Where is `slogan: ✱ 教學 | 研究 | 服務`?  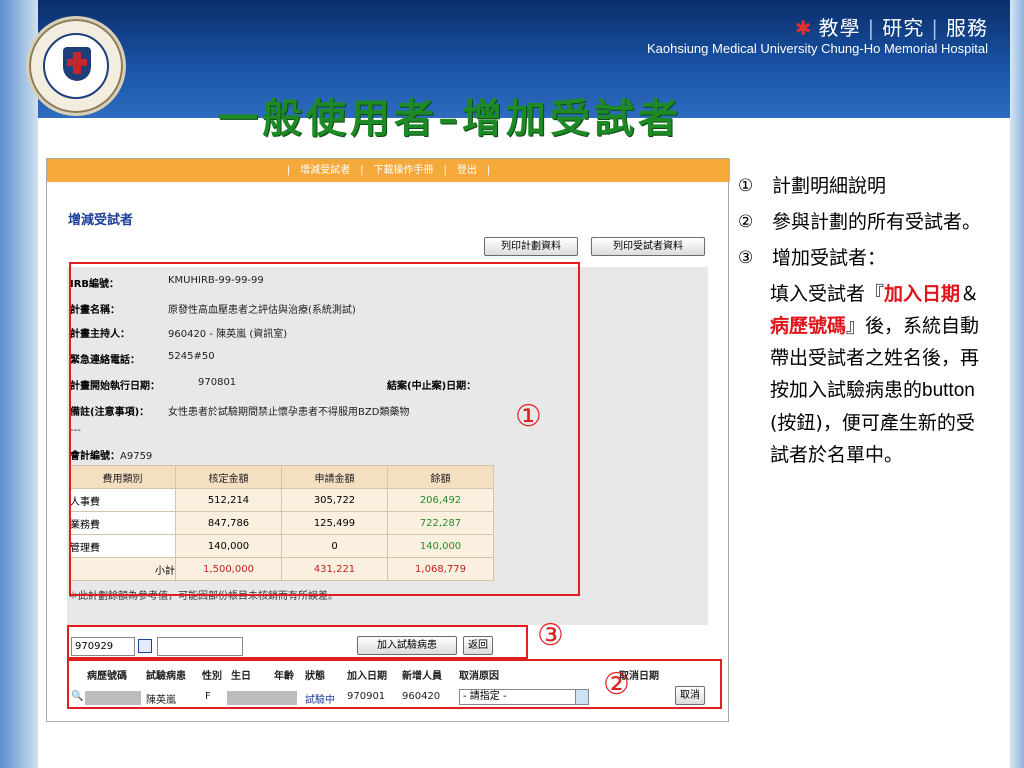 slogan: ✱ 教學 | 研究 | 服務 is located at coordinates (891, 26).